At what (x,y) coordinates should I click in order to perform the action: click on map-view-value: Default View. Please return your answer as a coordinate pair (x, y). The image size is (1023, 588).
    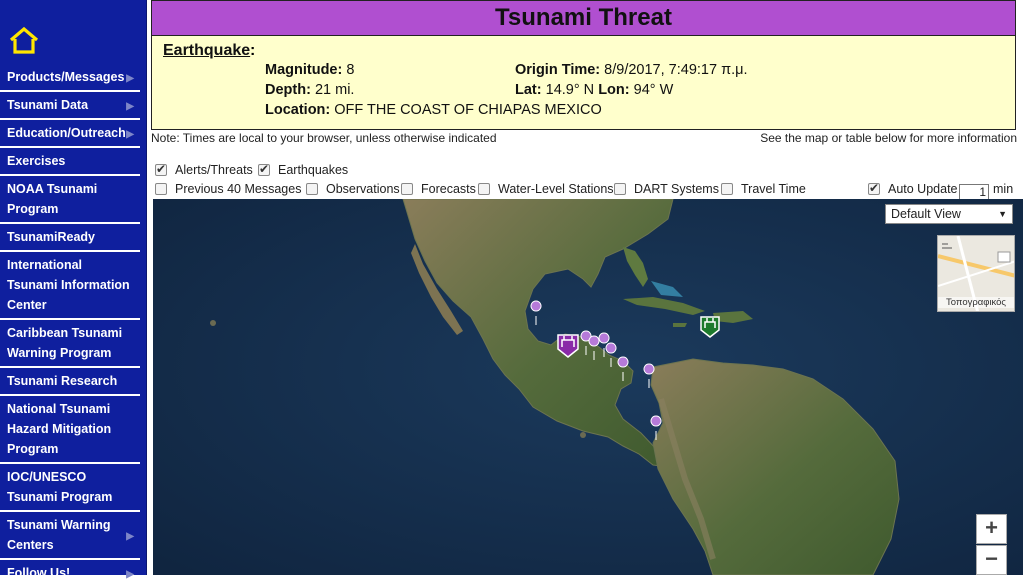
    Looking at the image, I should click on (926, 214).